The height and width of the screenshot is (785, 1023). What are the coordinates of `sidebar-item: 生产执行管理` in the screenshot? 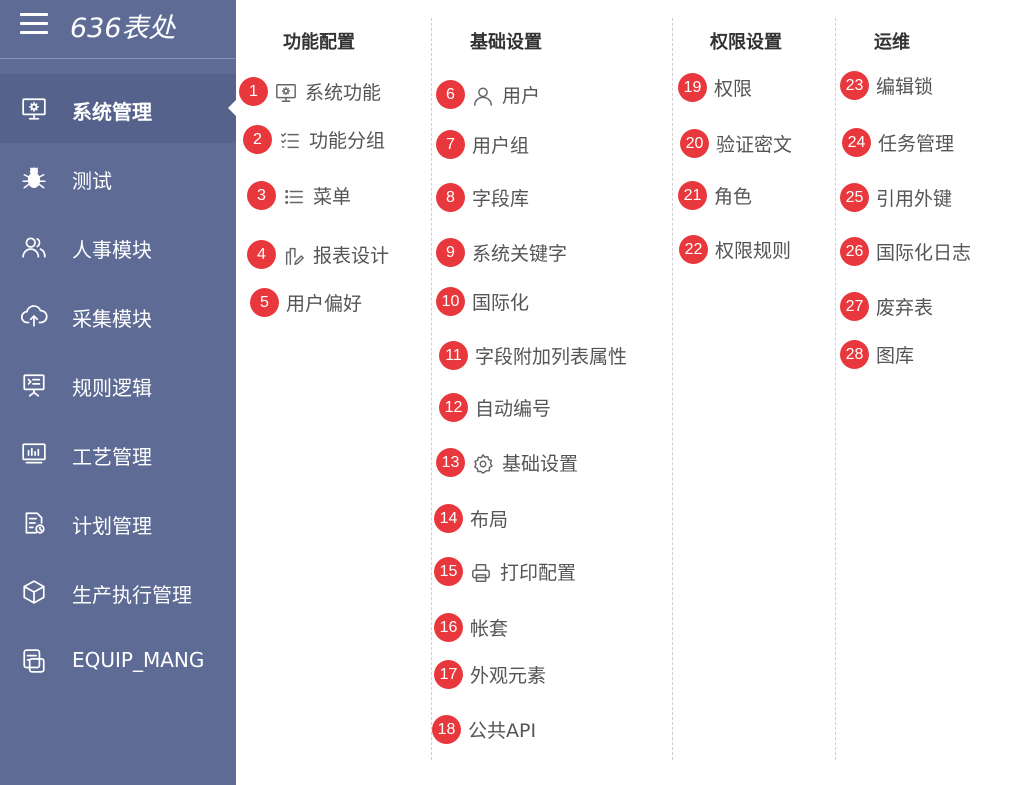 It's located at (118, 591).